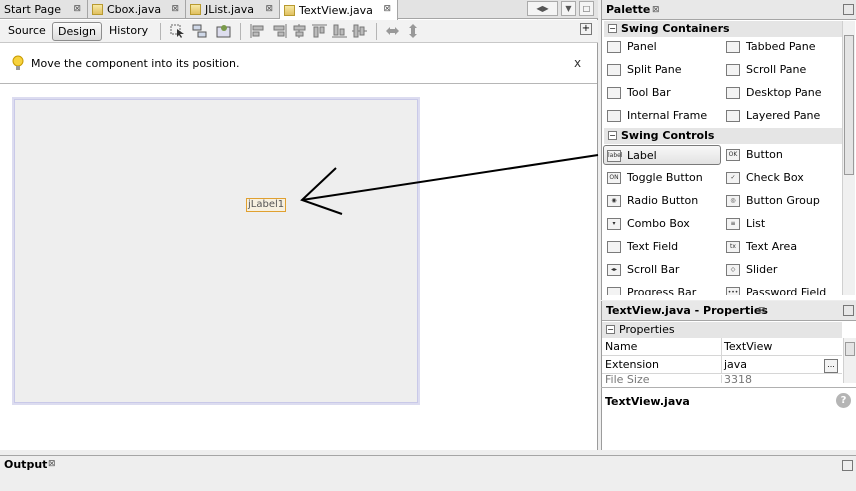 Image resolution: width=856 pixels, height=491 pixels. What do you see at coordinates (781, 116) in the screenshot?
I see `palette-item-layered-pane: Layered Pane` at bounding box center [781, 116].